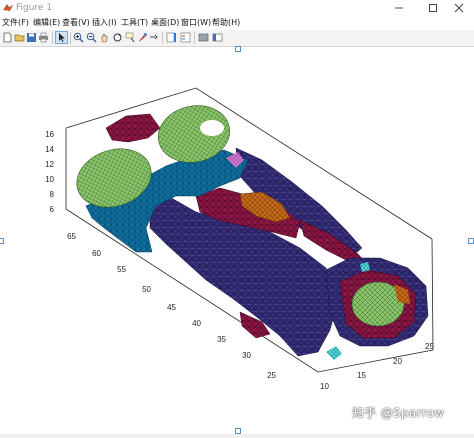  What do you see at coordinates (238, 49) in the screenshot?
I see `resize-handle-top` at bounding box center [238, 49].